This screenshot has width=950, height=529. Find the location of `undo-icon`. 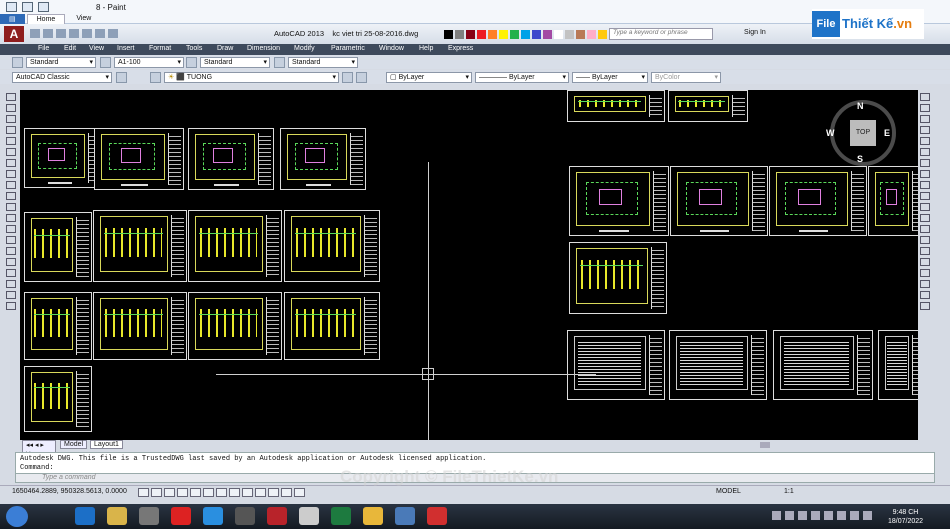

undo-icon is located at coordinates (100, 33).